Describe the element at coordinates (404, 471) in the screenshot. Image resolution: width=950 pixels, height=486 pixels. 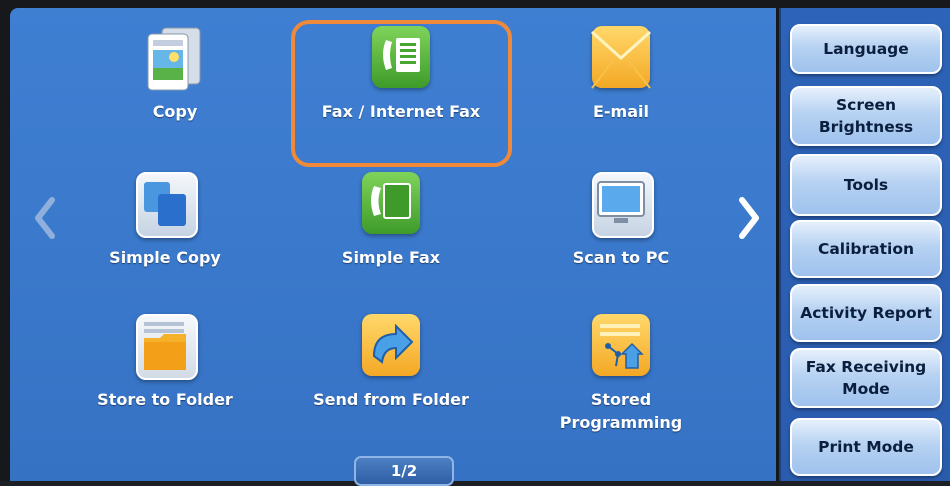
I see `page-indicator: 1/2` at that location.